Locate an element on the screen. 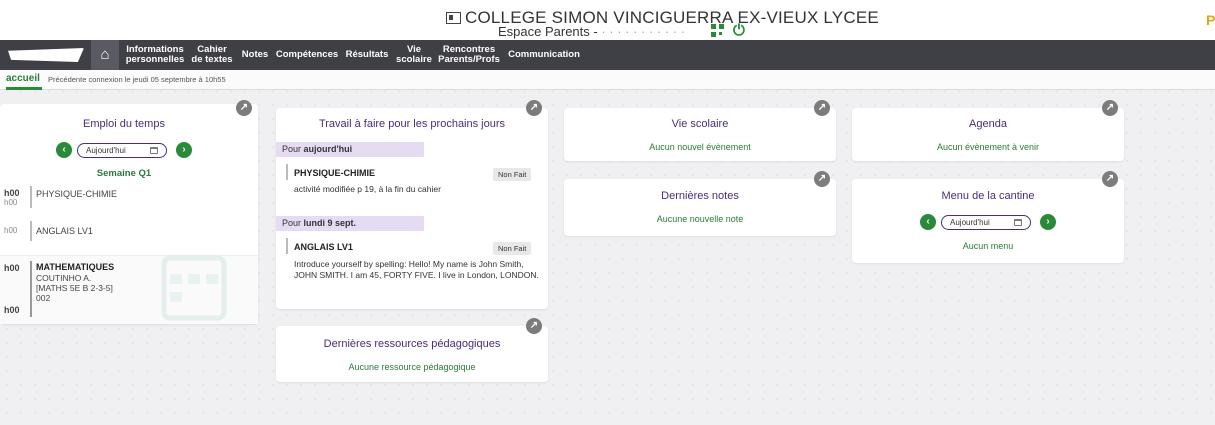 The image size is (1215, 425). ressources-empty: Aucune ressource pédagogique is located at coordinates (412, 367).